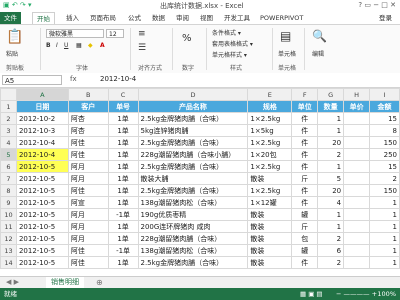  Describe the element at coordinates (88, 202) in the screenshot. I see `data-cell: 阿宣` at that location.